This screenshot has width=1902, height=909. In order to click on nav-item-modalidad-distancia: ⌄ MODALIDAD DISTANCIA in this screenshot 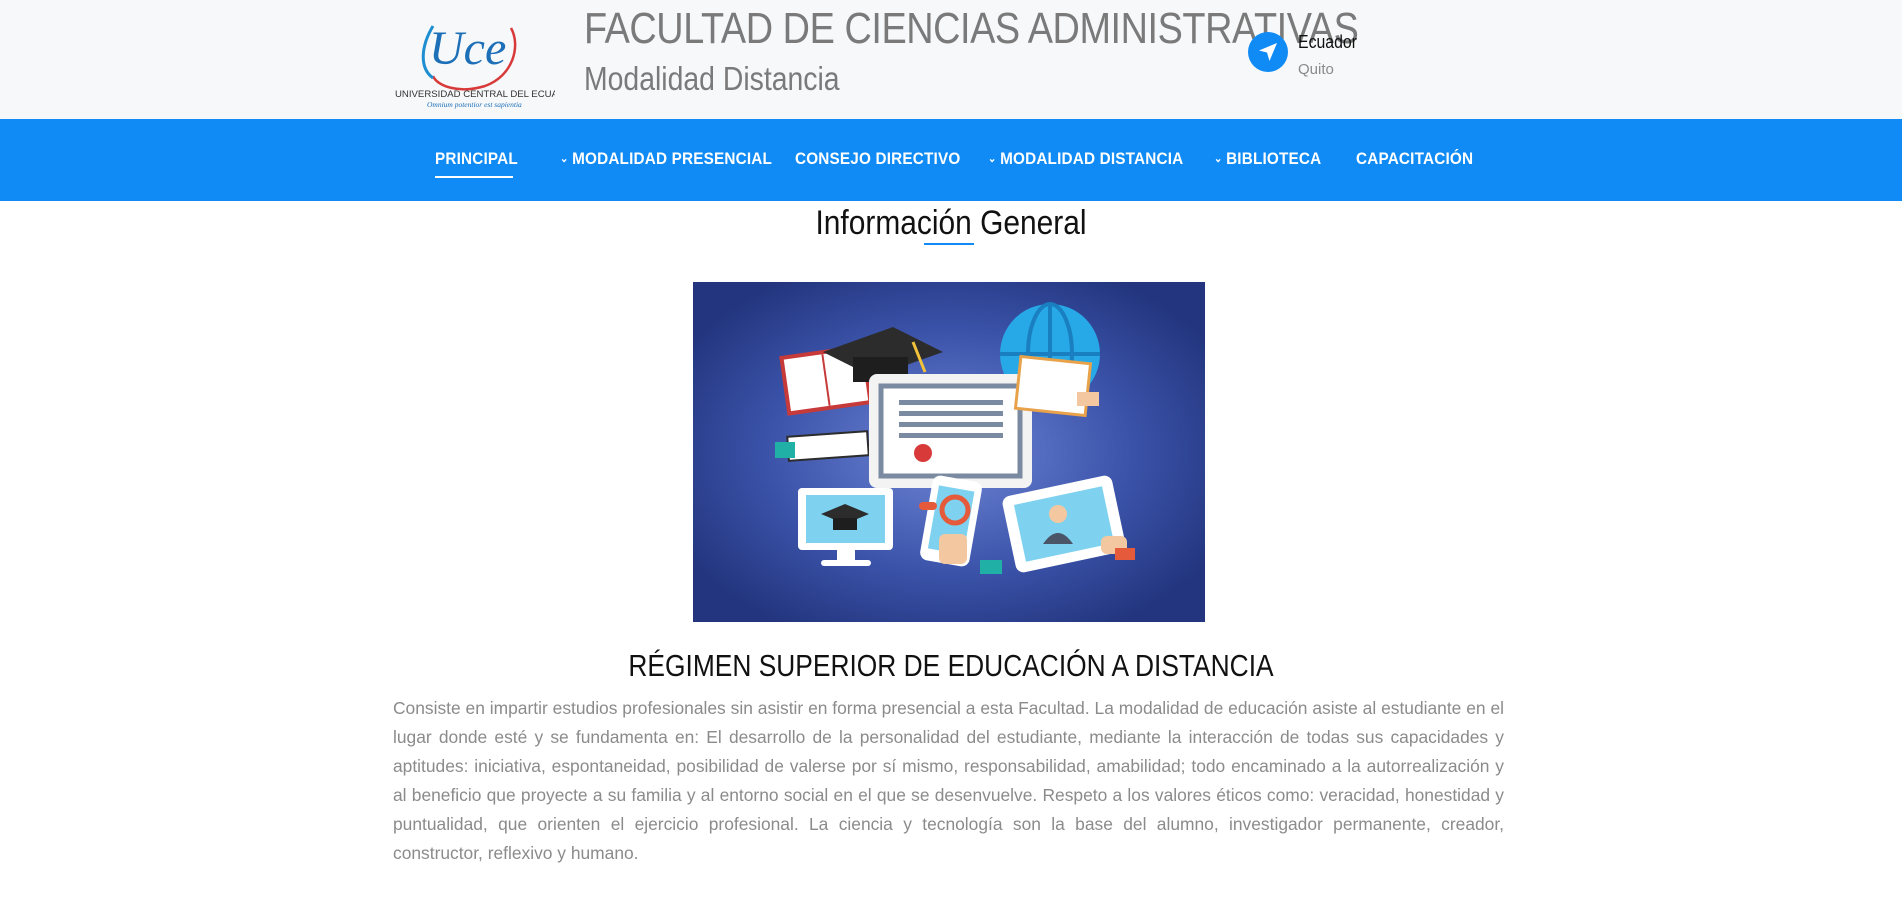, I will do `click(1085, 159)`.